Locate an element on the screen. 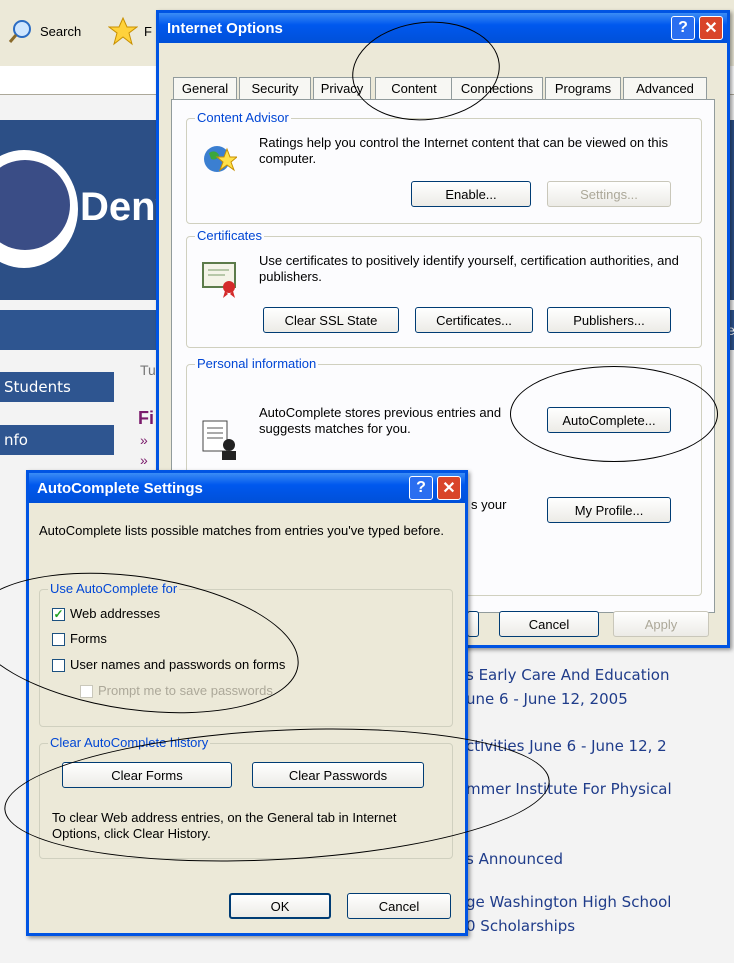  favorites-button: F is located at coordinates (130, 31).